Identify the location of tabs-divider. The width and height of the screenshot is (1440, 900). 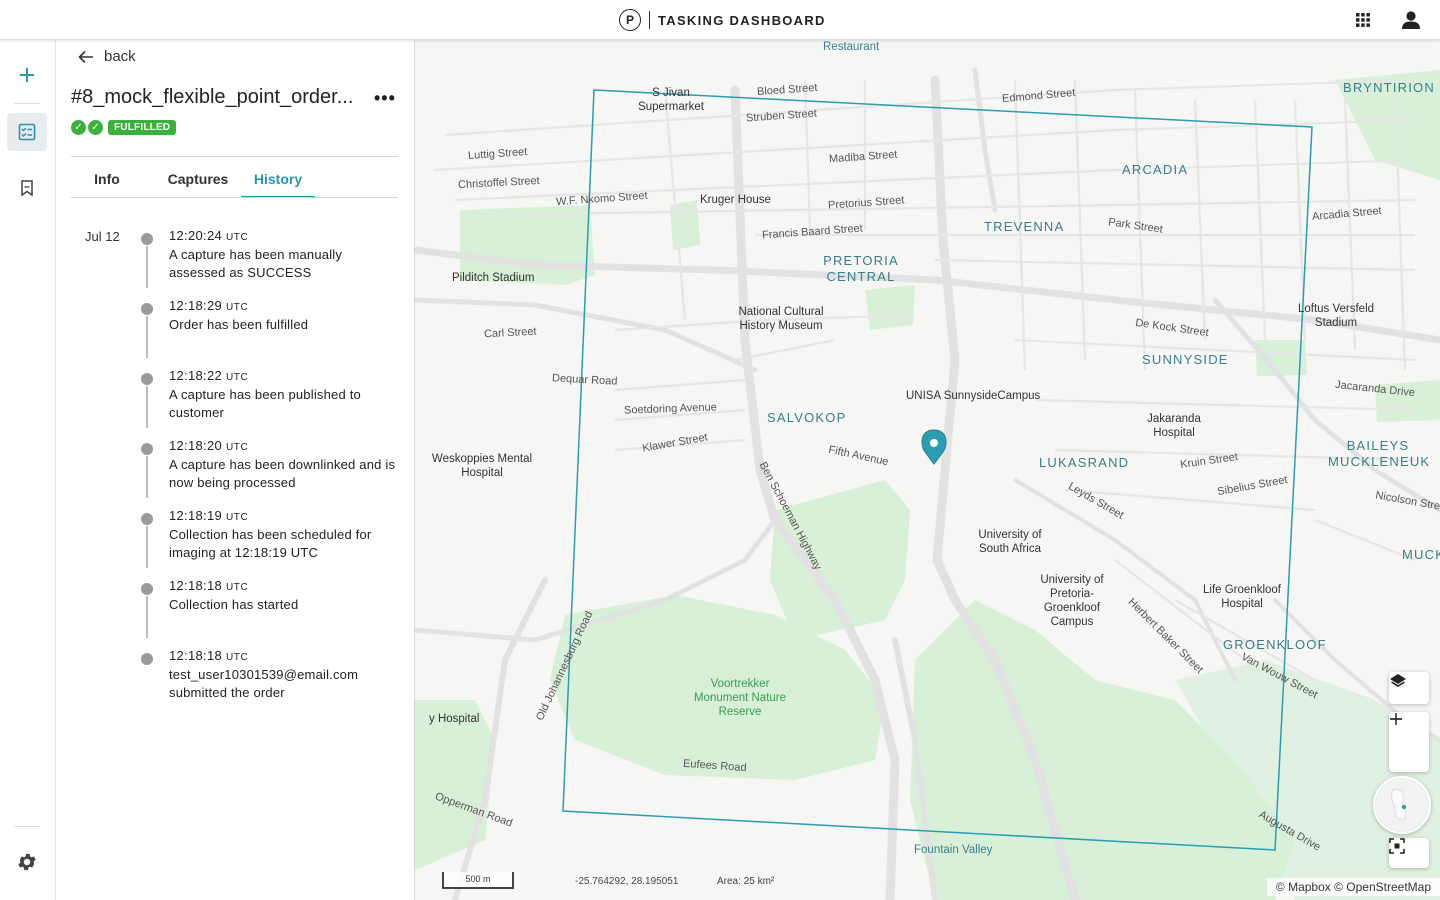
(234, 197).